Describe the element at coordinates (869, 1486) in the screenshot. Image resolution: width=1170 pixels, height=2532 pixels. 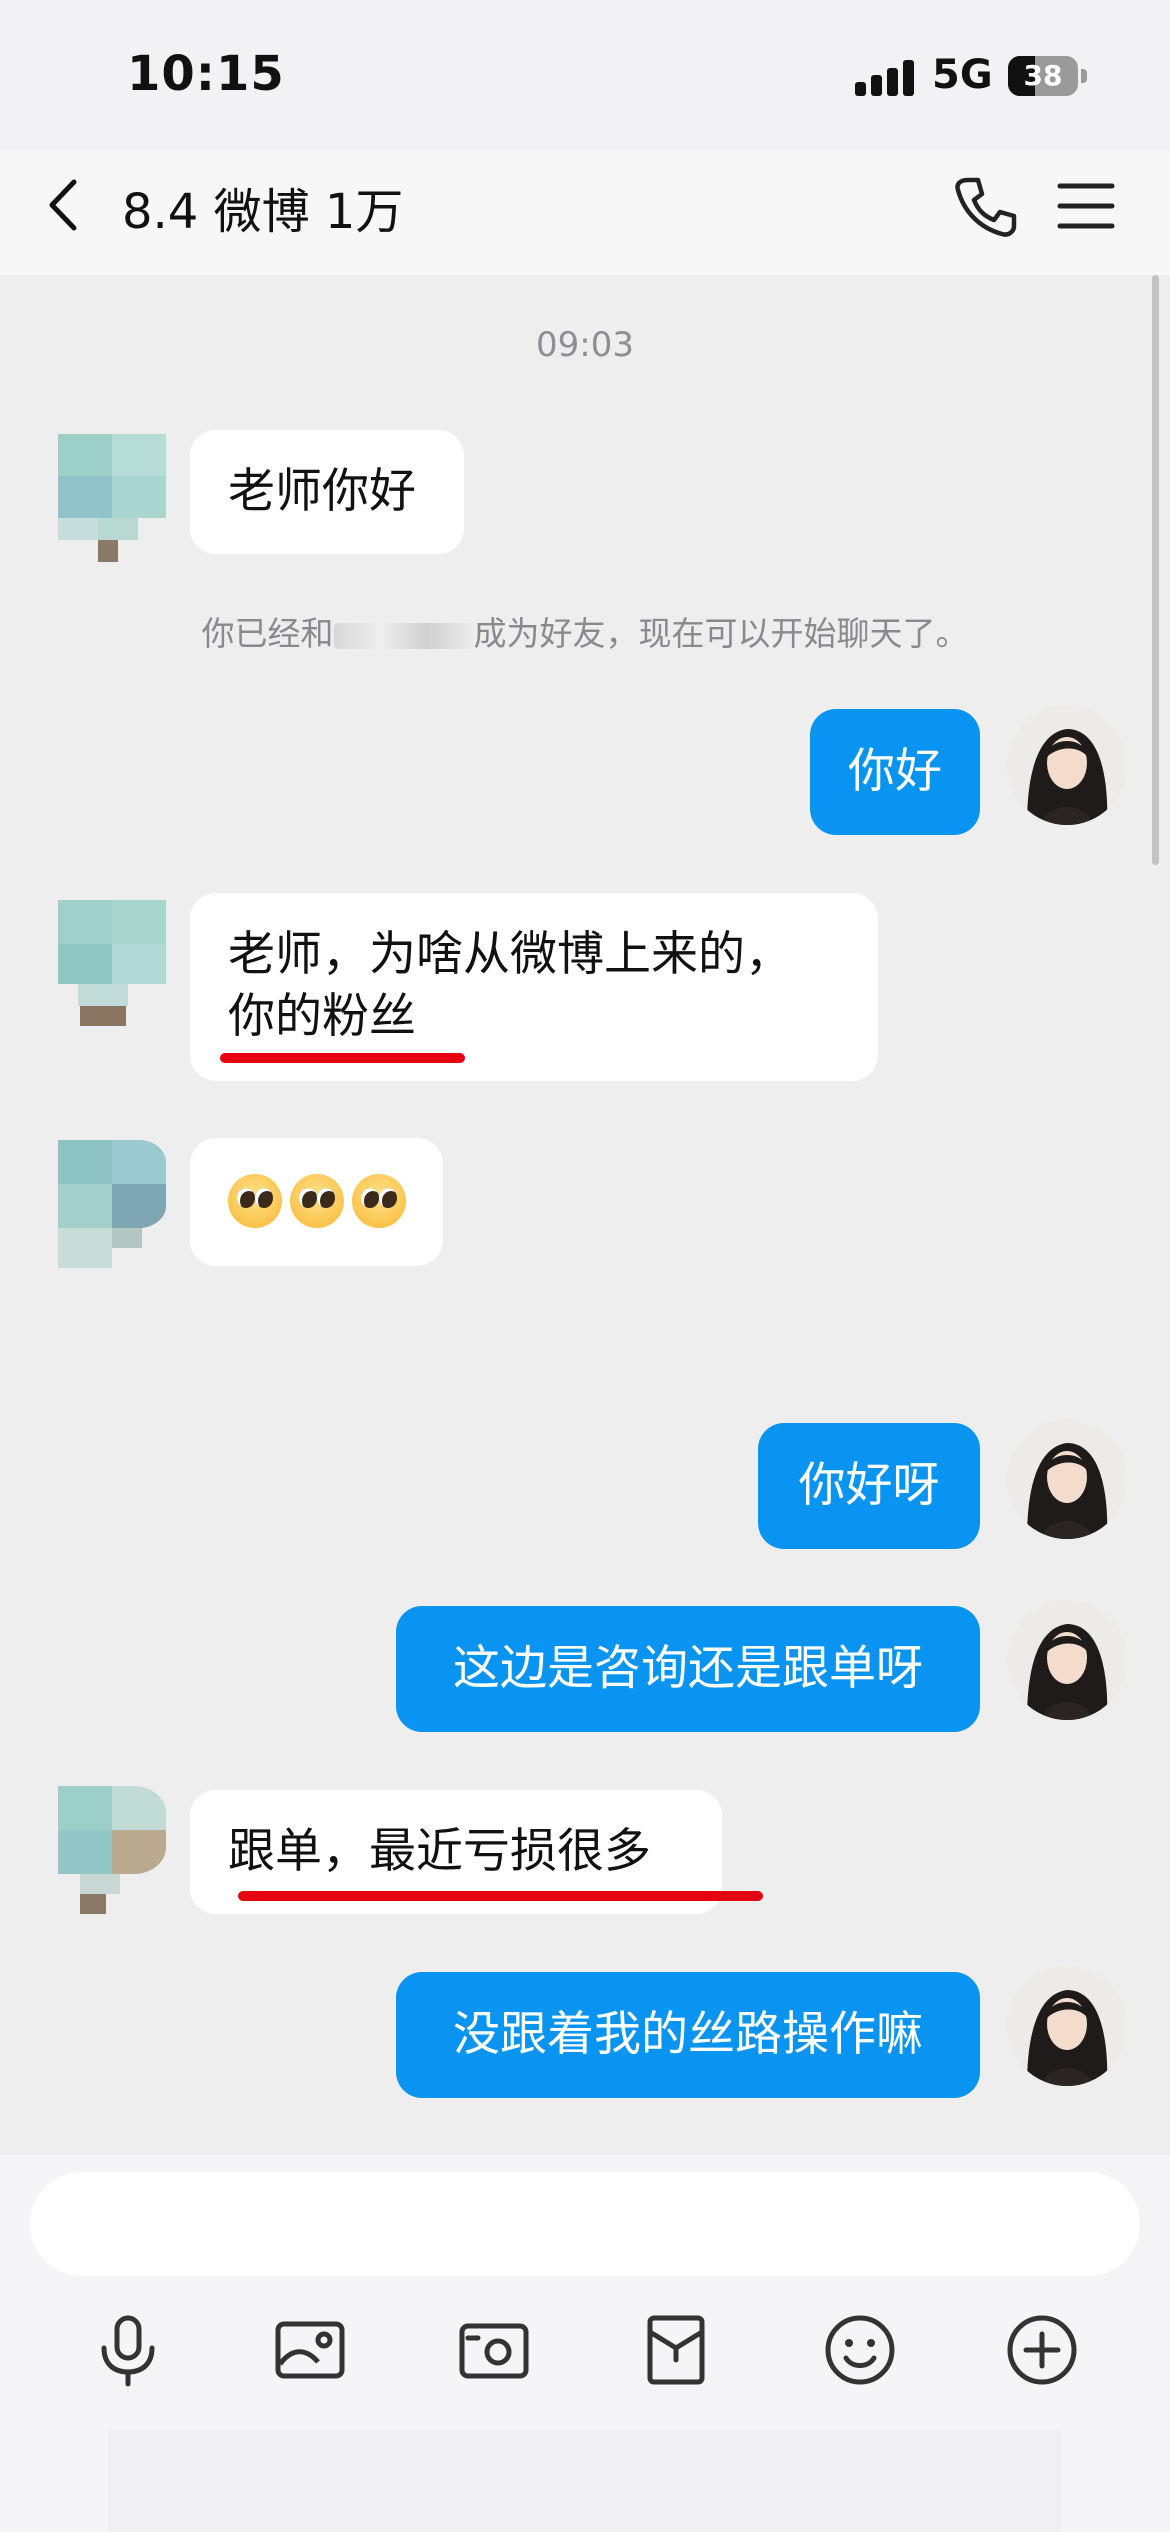
I see `message-bubble: 你好呀` at that location.